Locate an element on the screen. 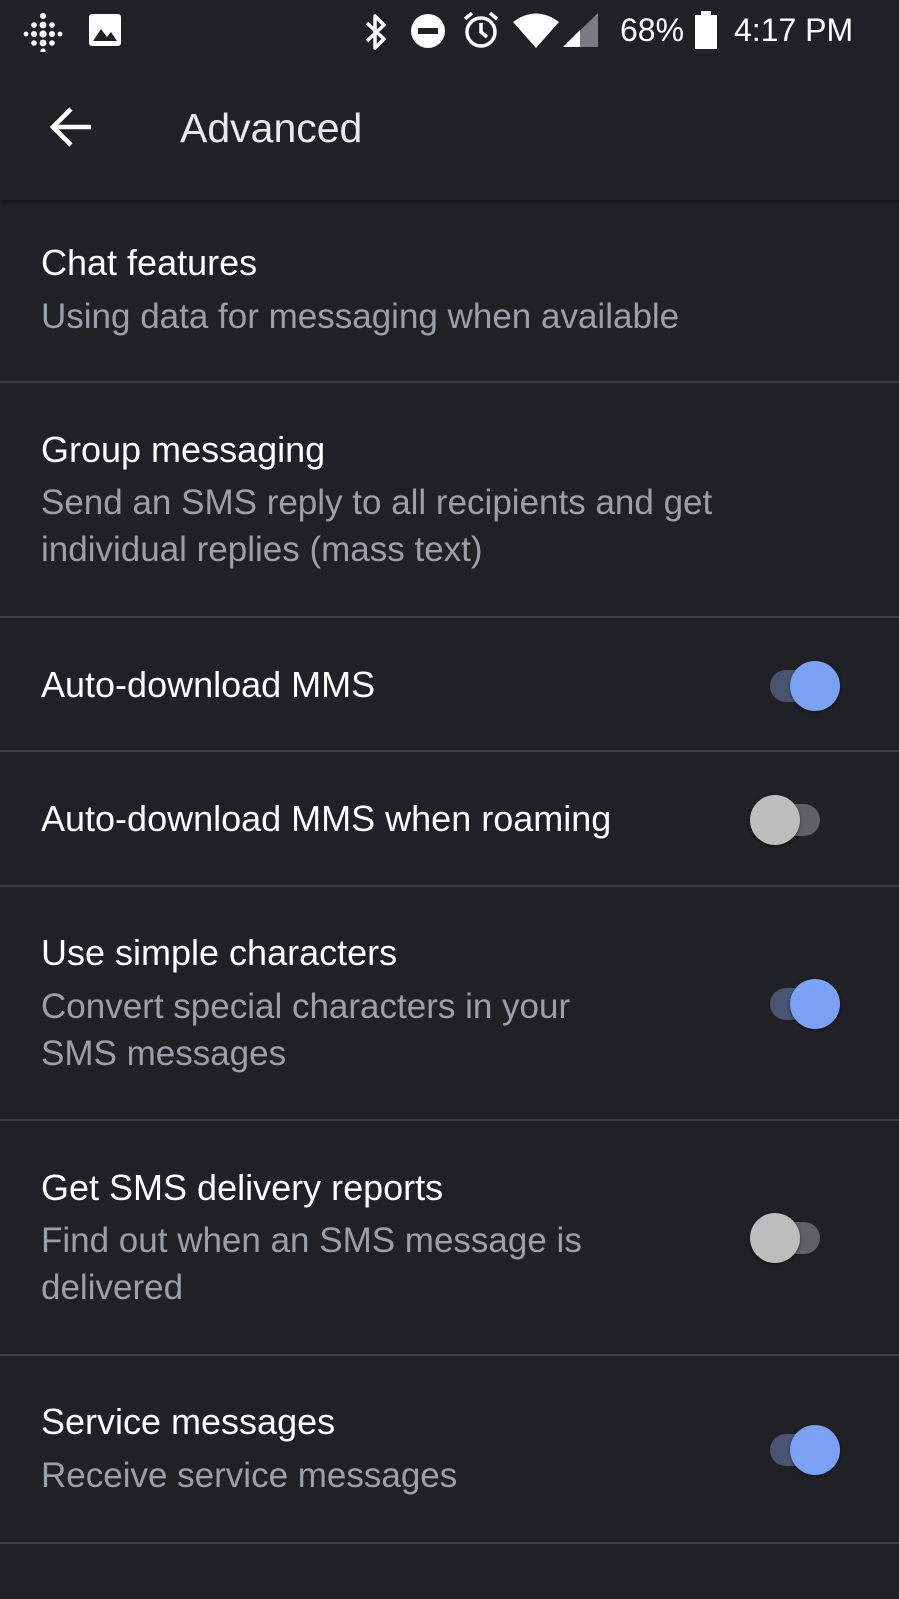 The width and height of the screenshot is (899, 1599). back-button is located at coordinates (71, 127).